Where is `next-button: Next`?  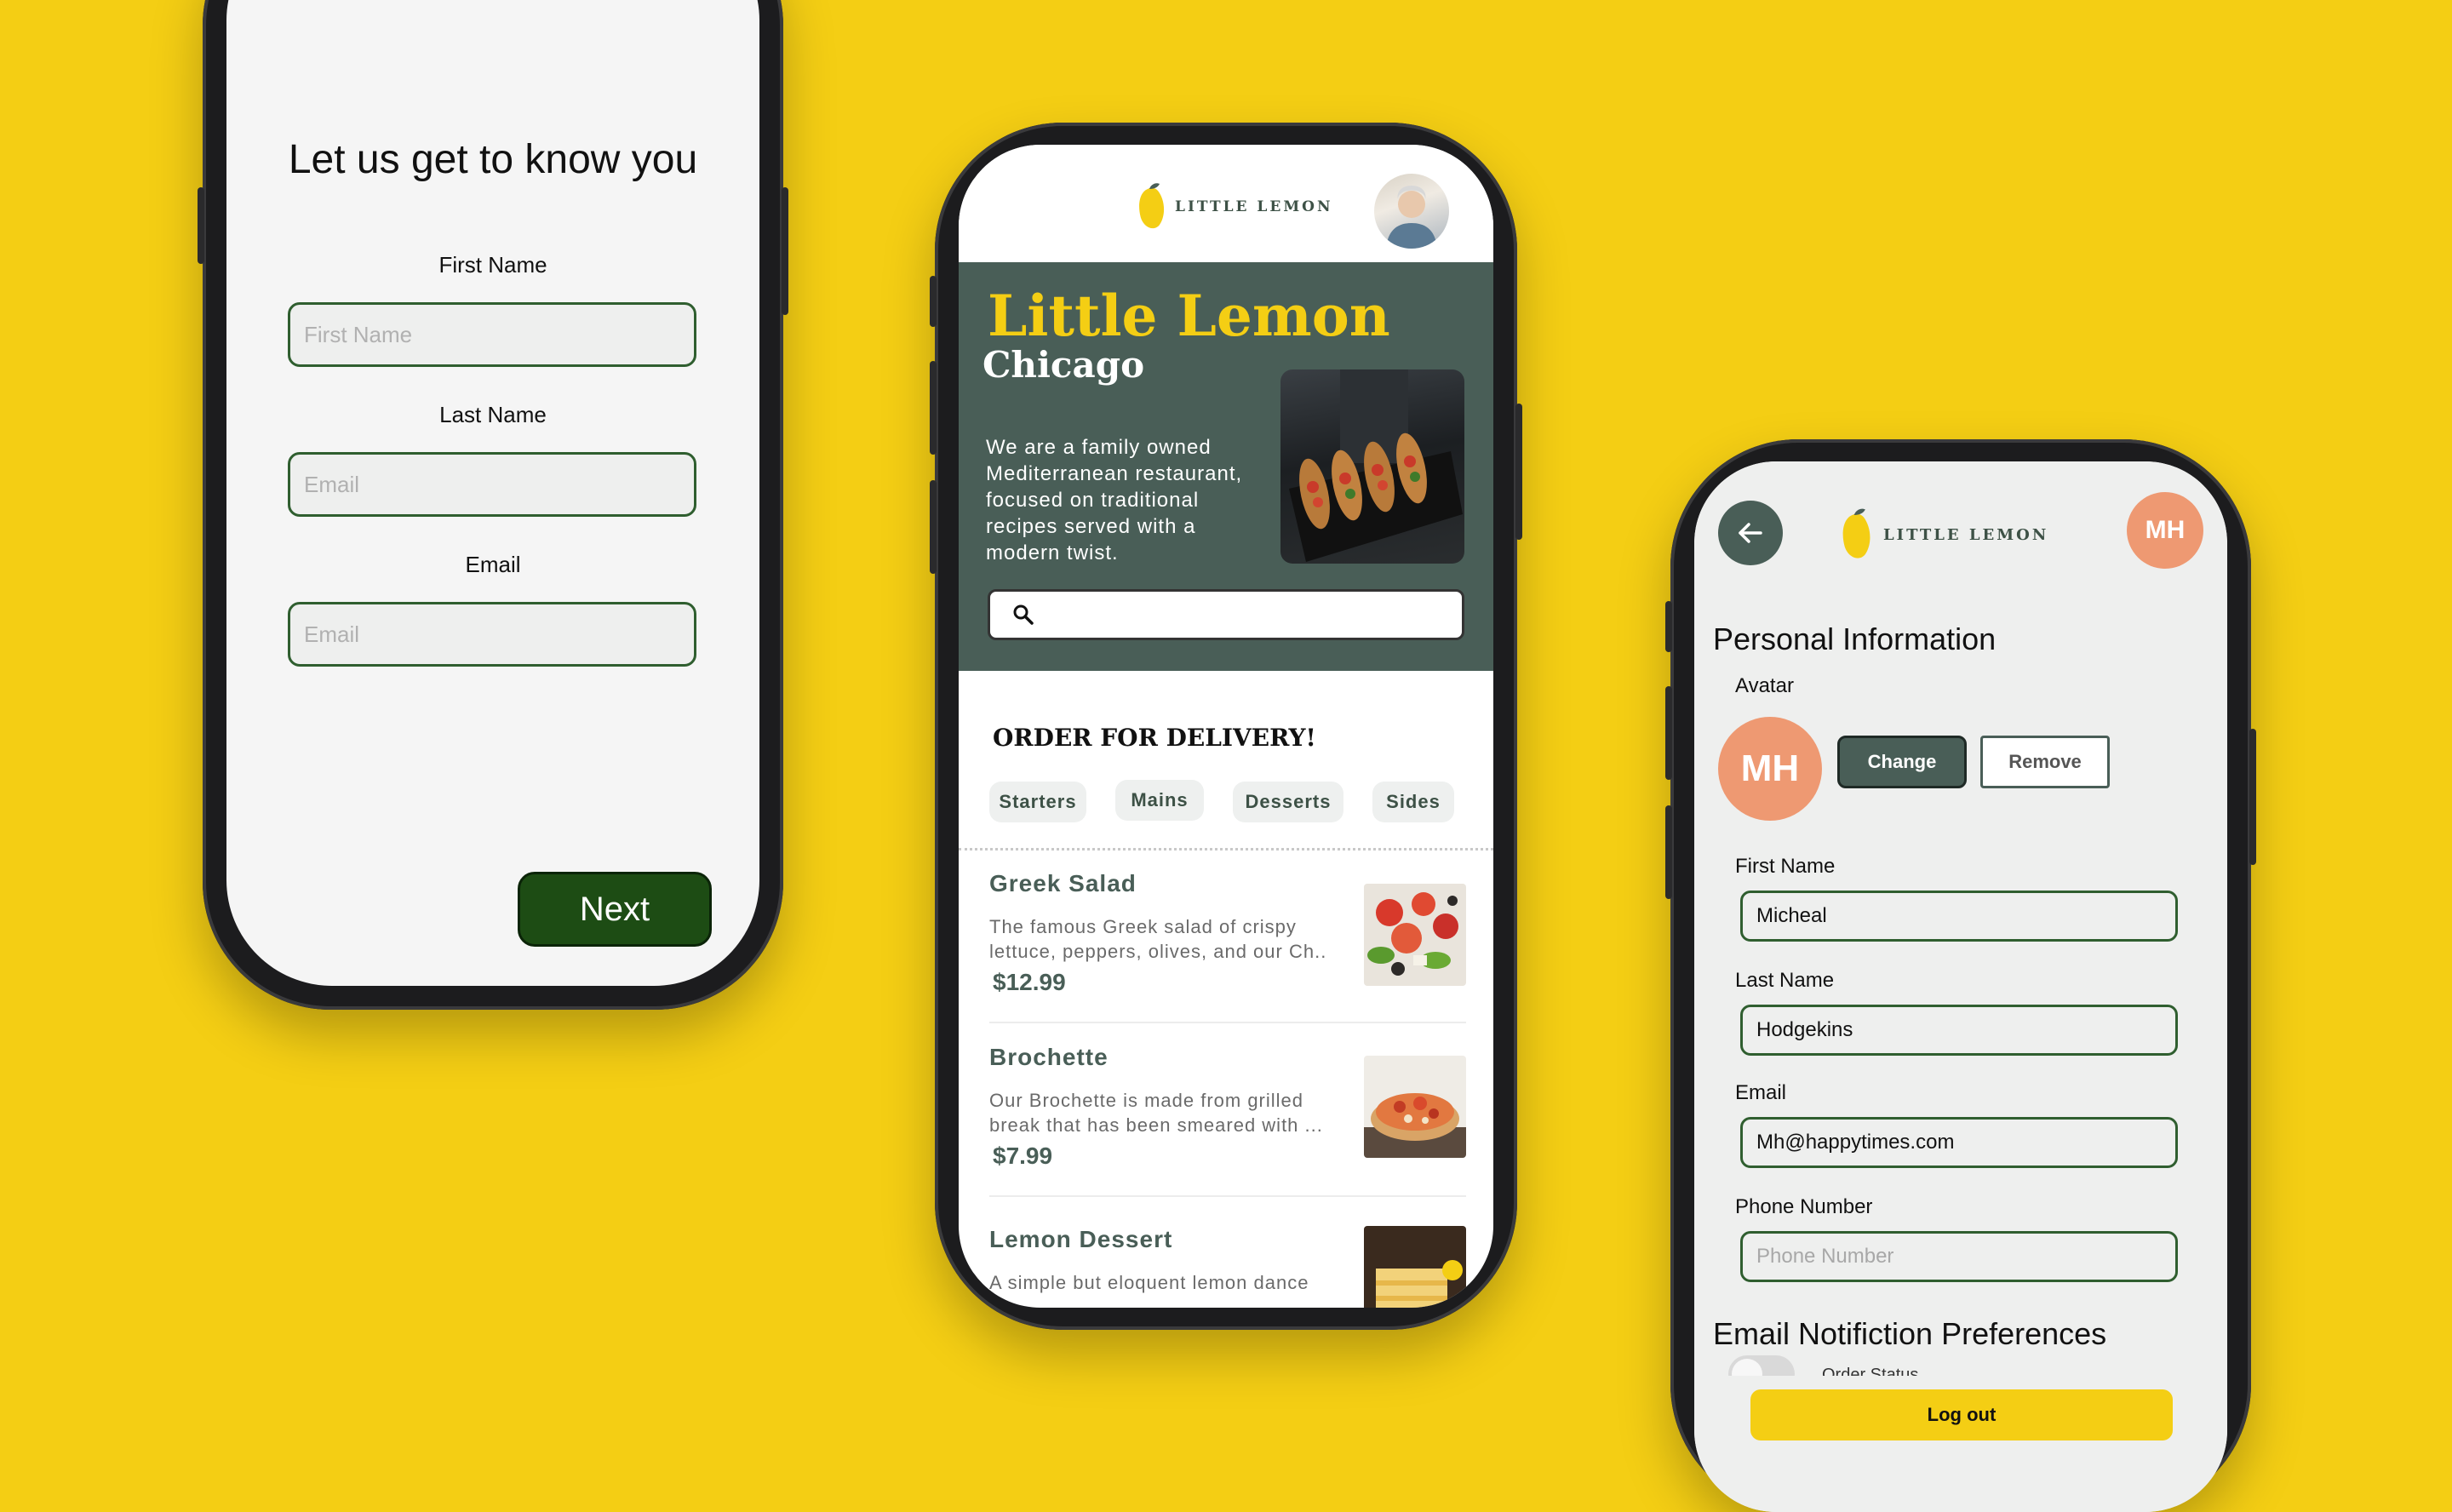 next-button: Next is located at coordinates (615, 909).